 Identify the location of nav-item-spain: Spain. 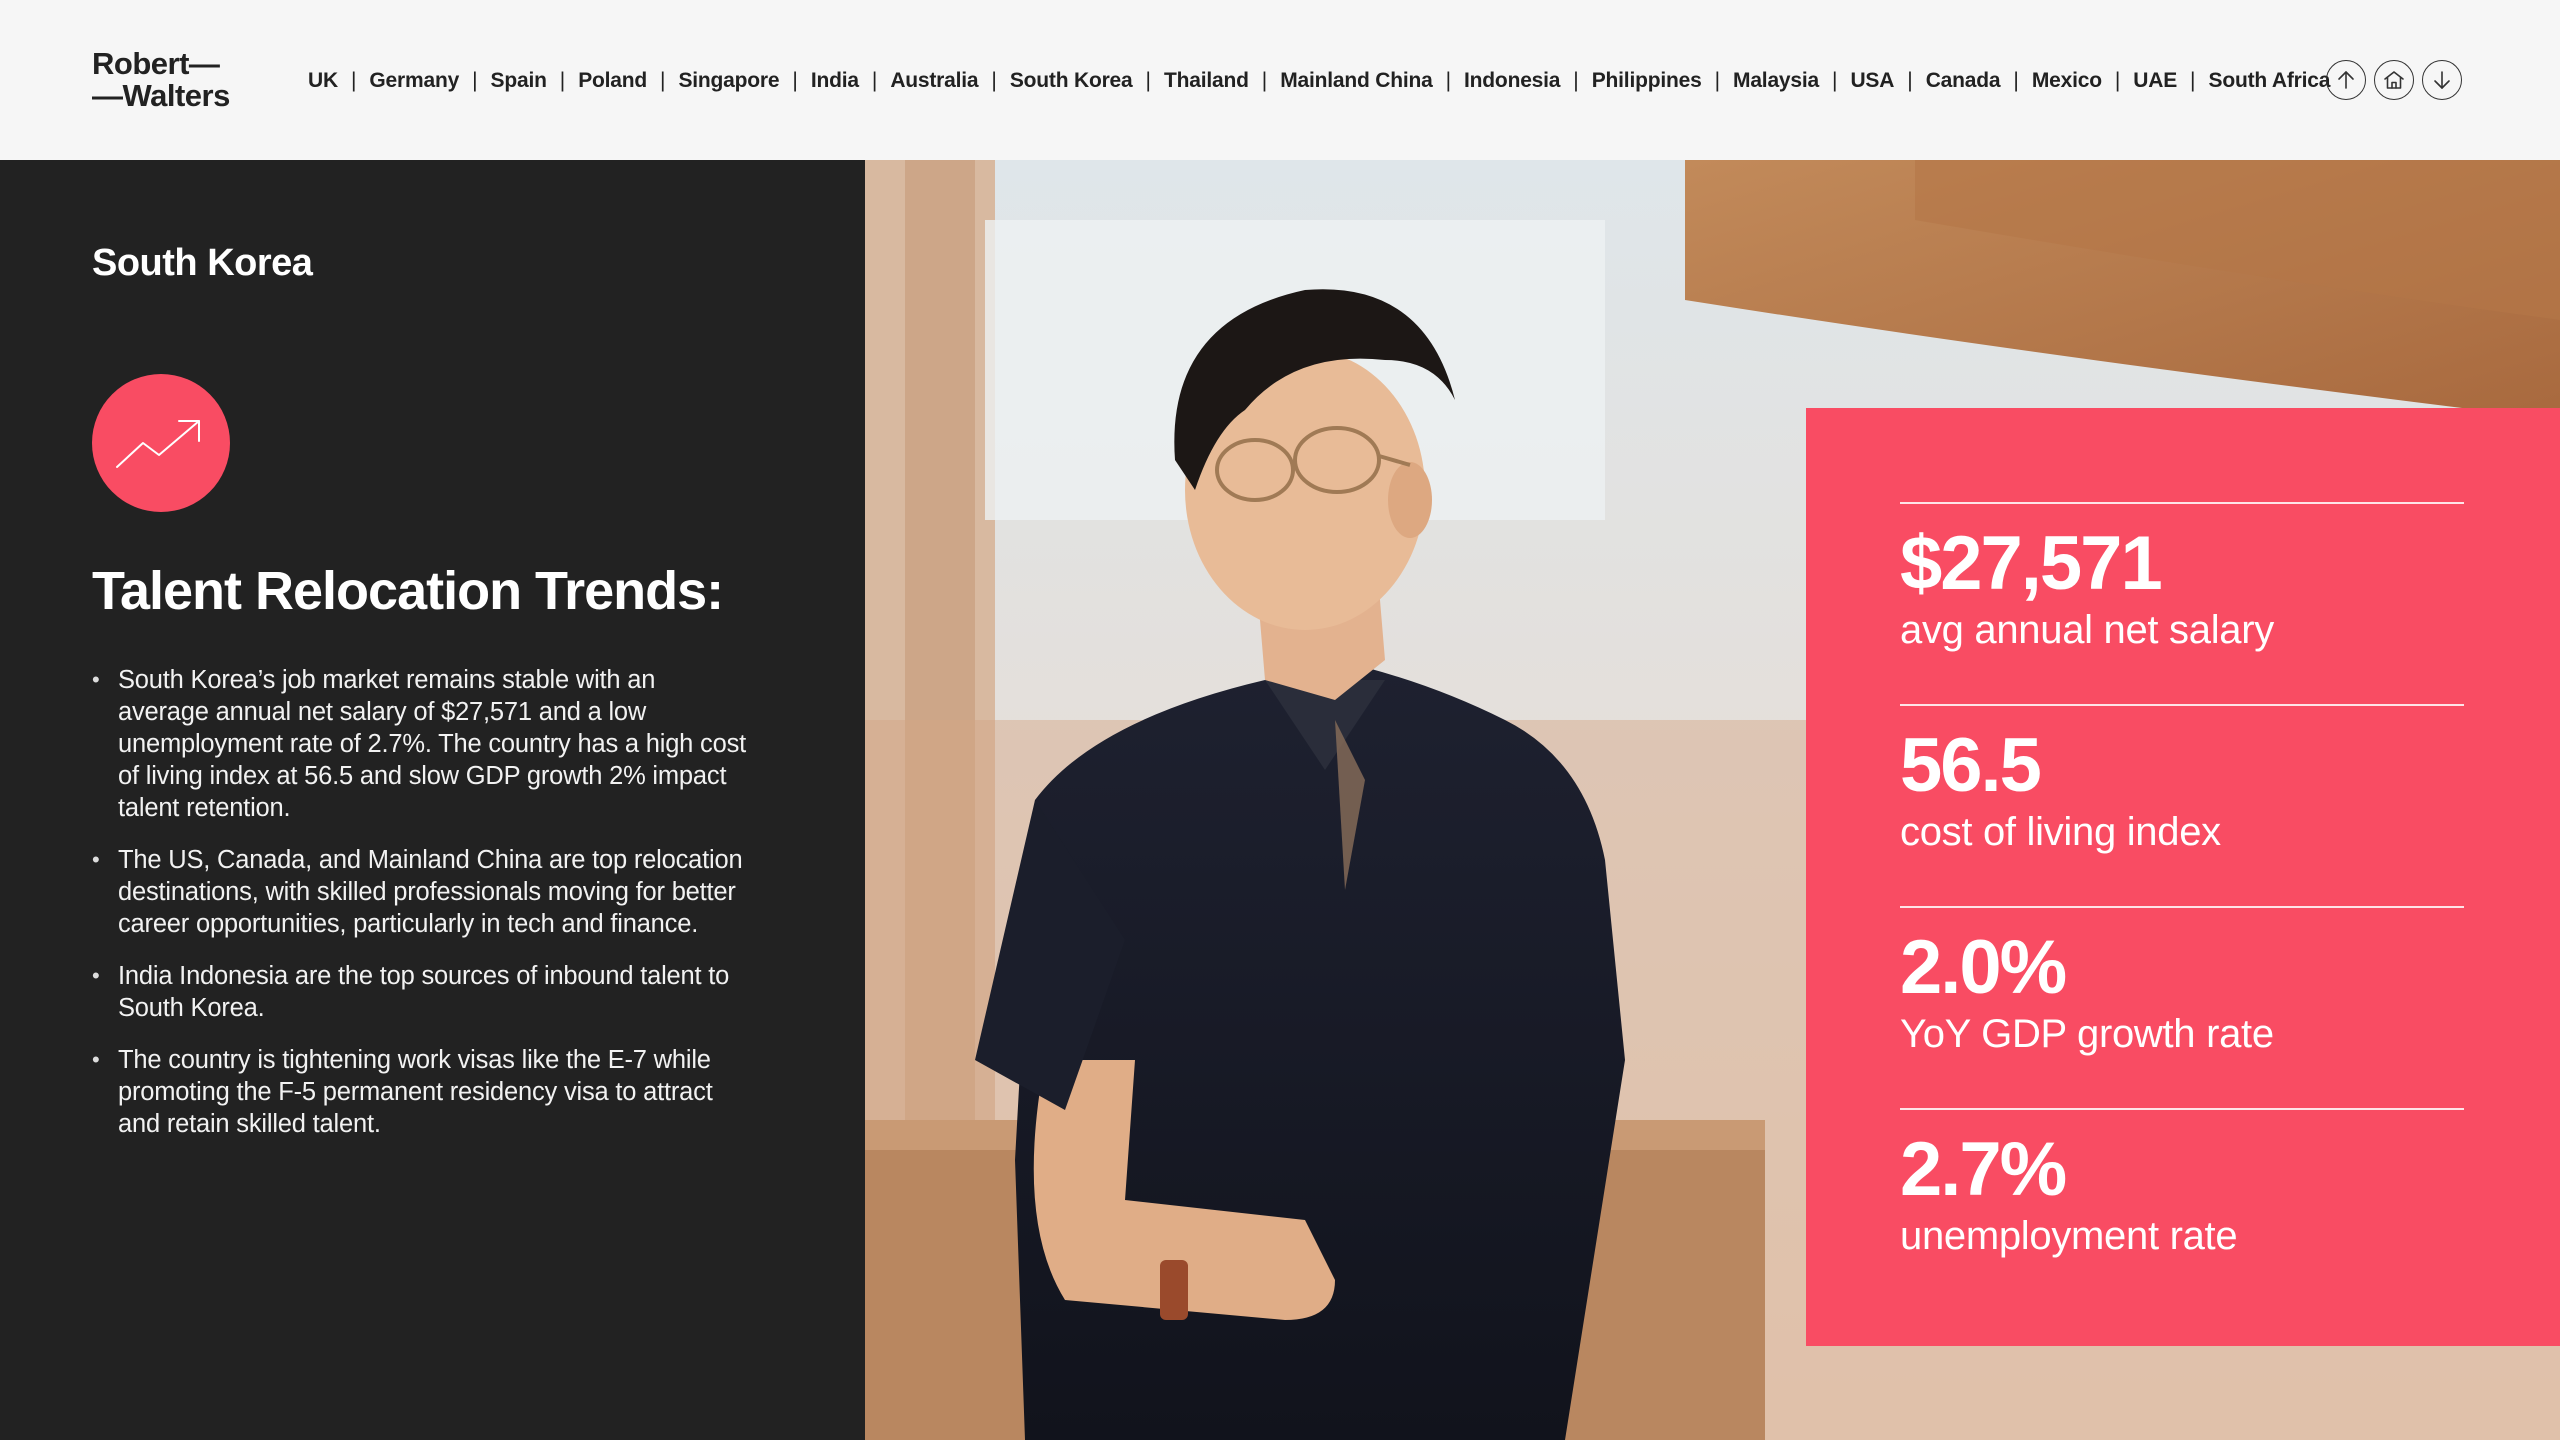
(519, 81).